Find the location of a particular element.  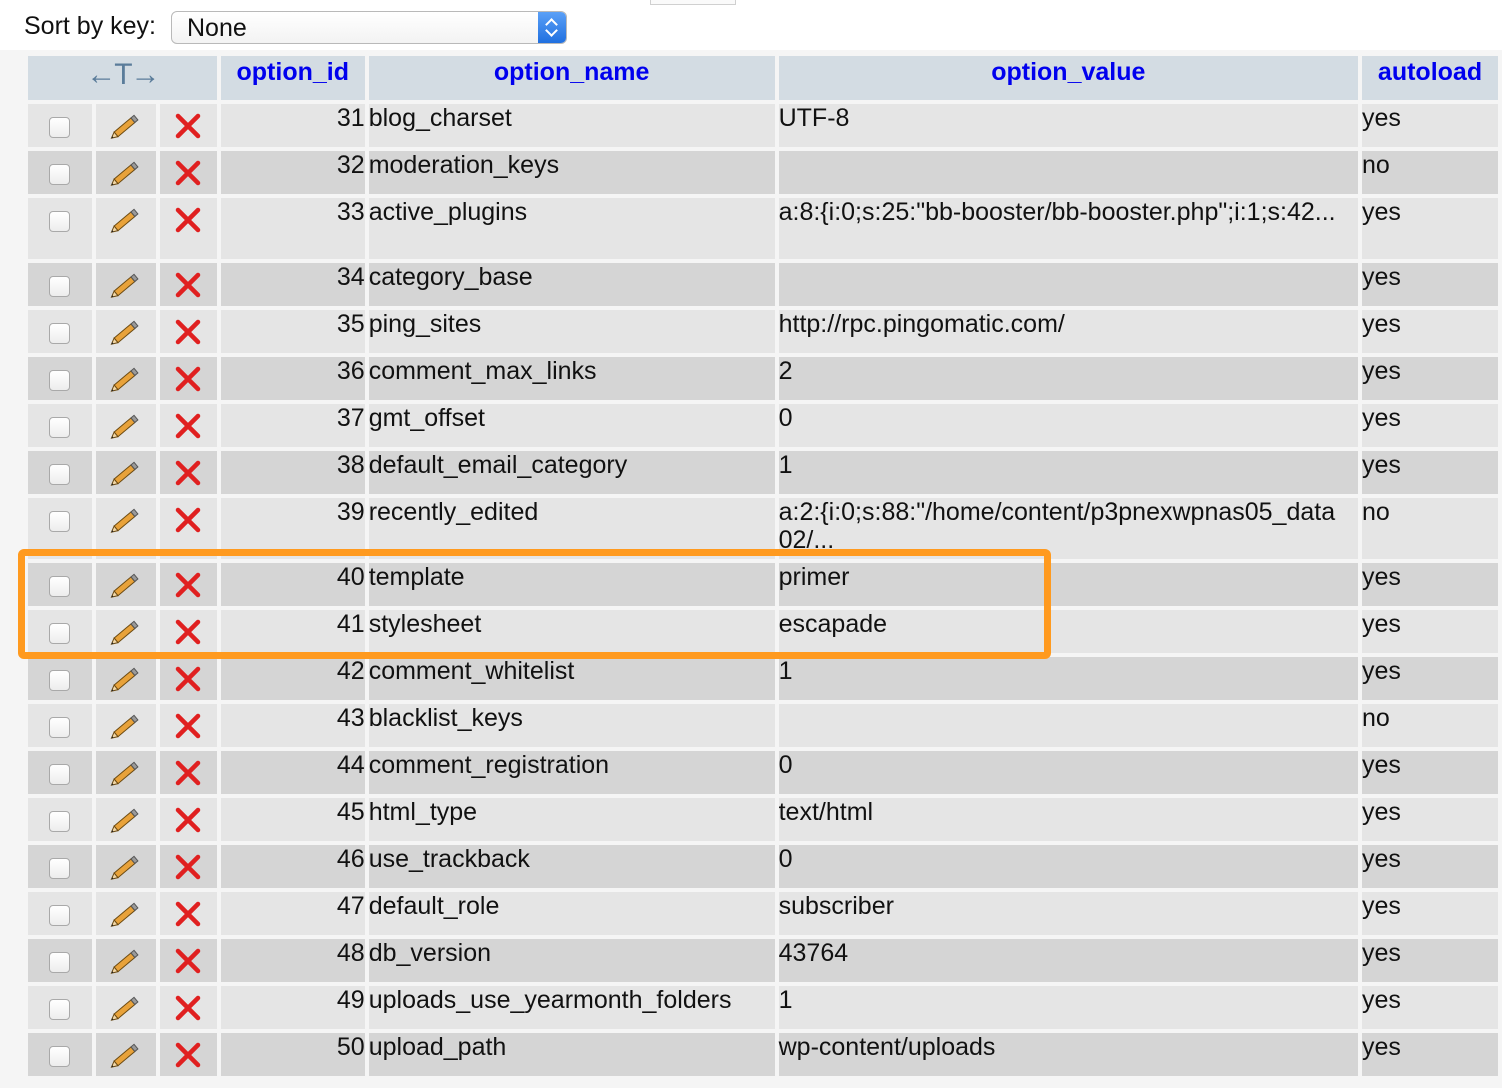

sort-column-option-id: option_id is located at coordinates (292, 78).